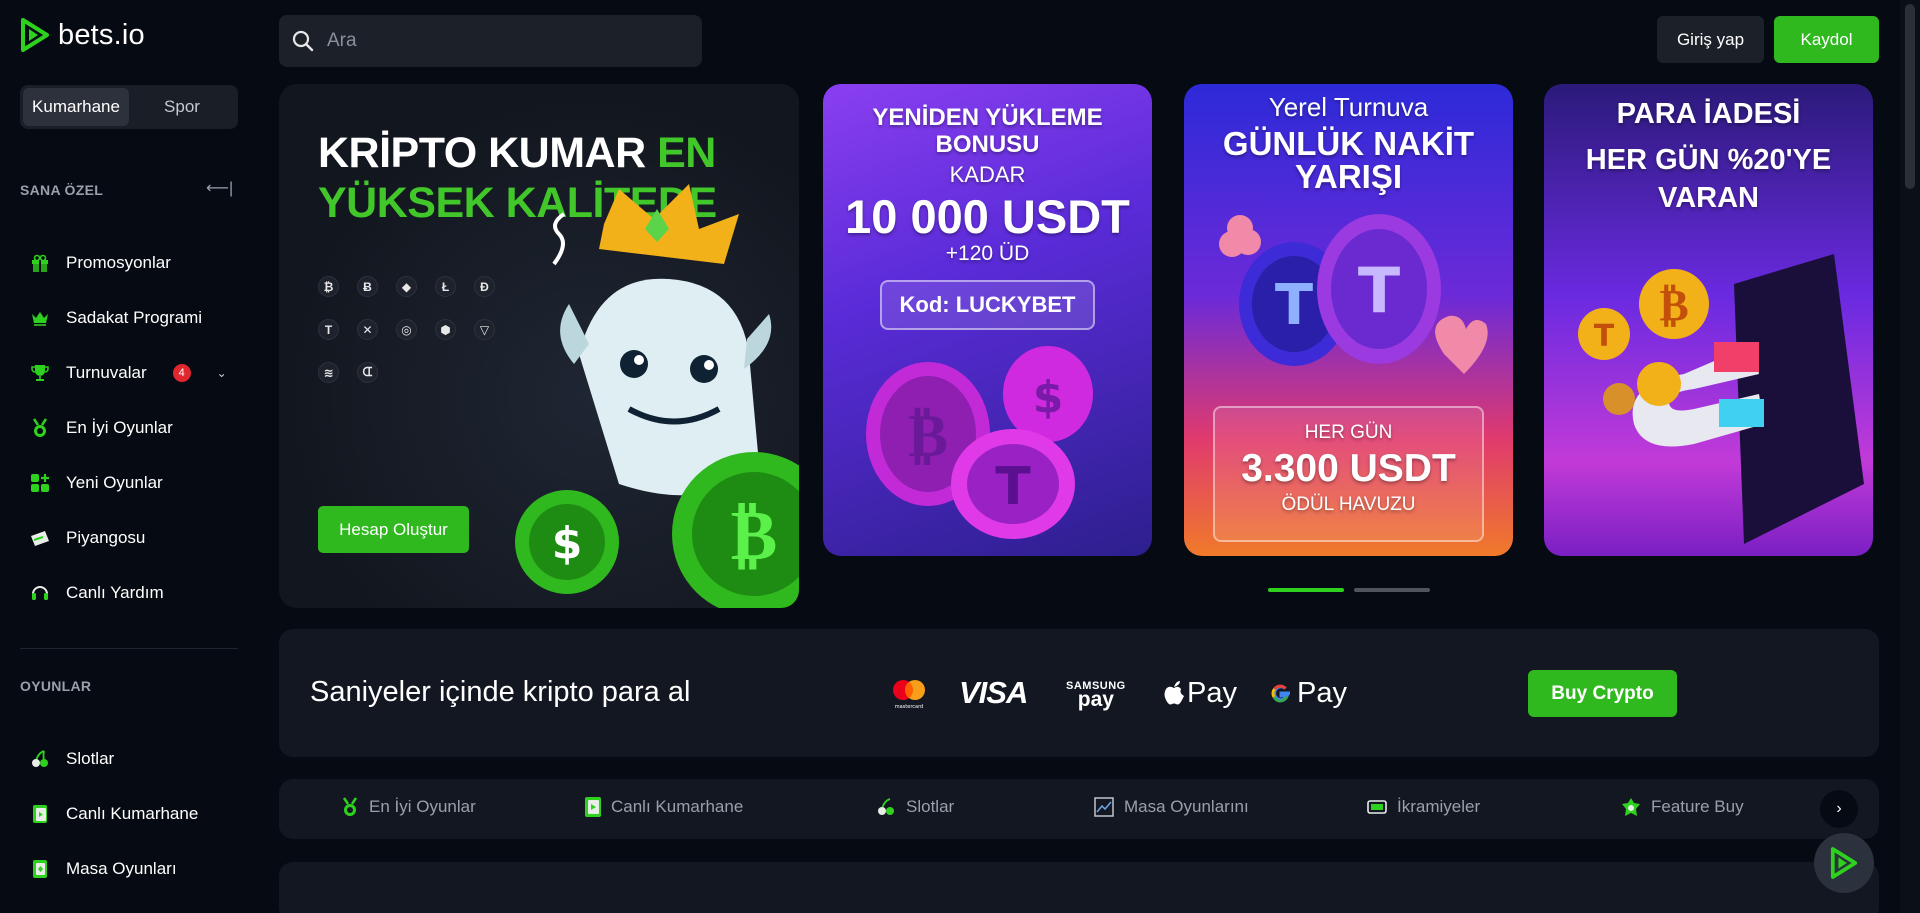  I want to click on mastercard-caption: mastercard, so click(909, 707).